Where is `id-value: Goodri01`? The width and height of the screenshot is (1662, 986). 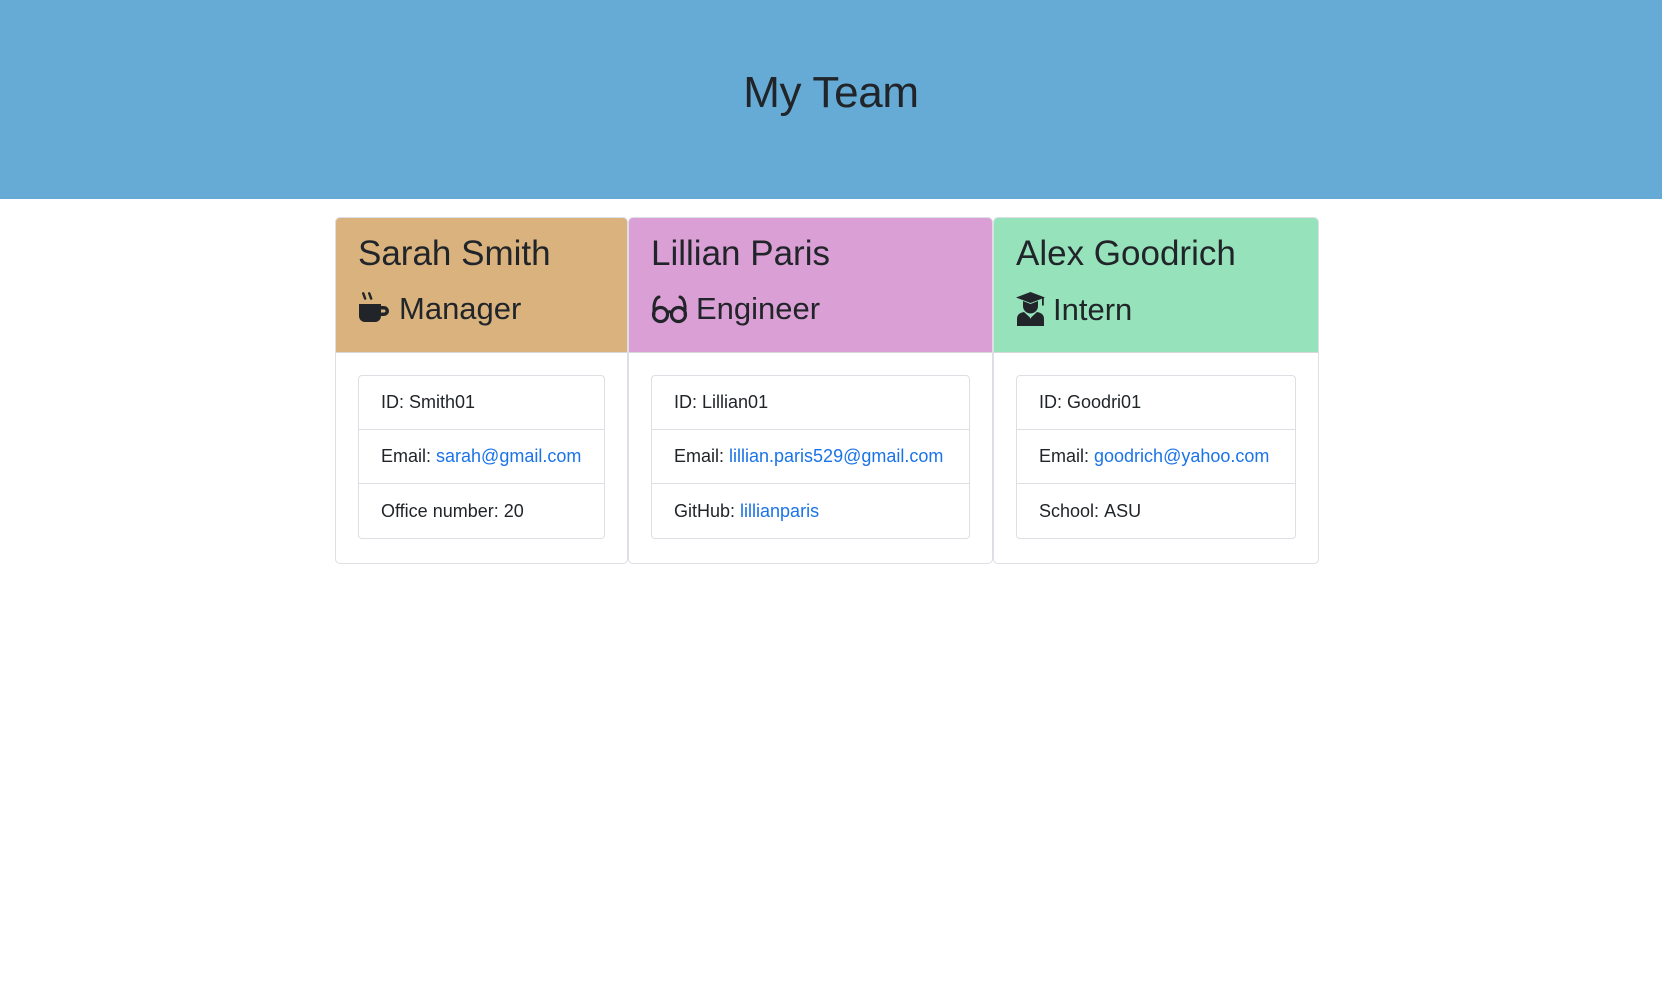
id-value: Goodri01 is located at coordinates (1104, 402).